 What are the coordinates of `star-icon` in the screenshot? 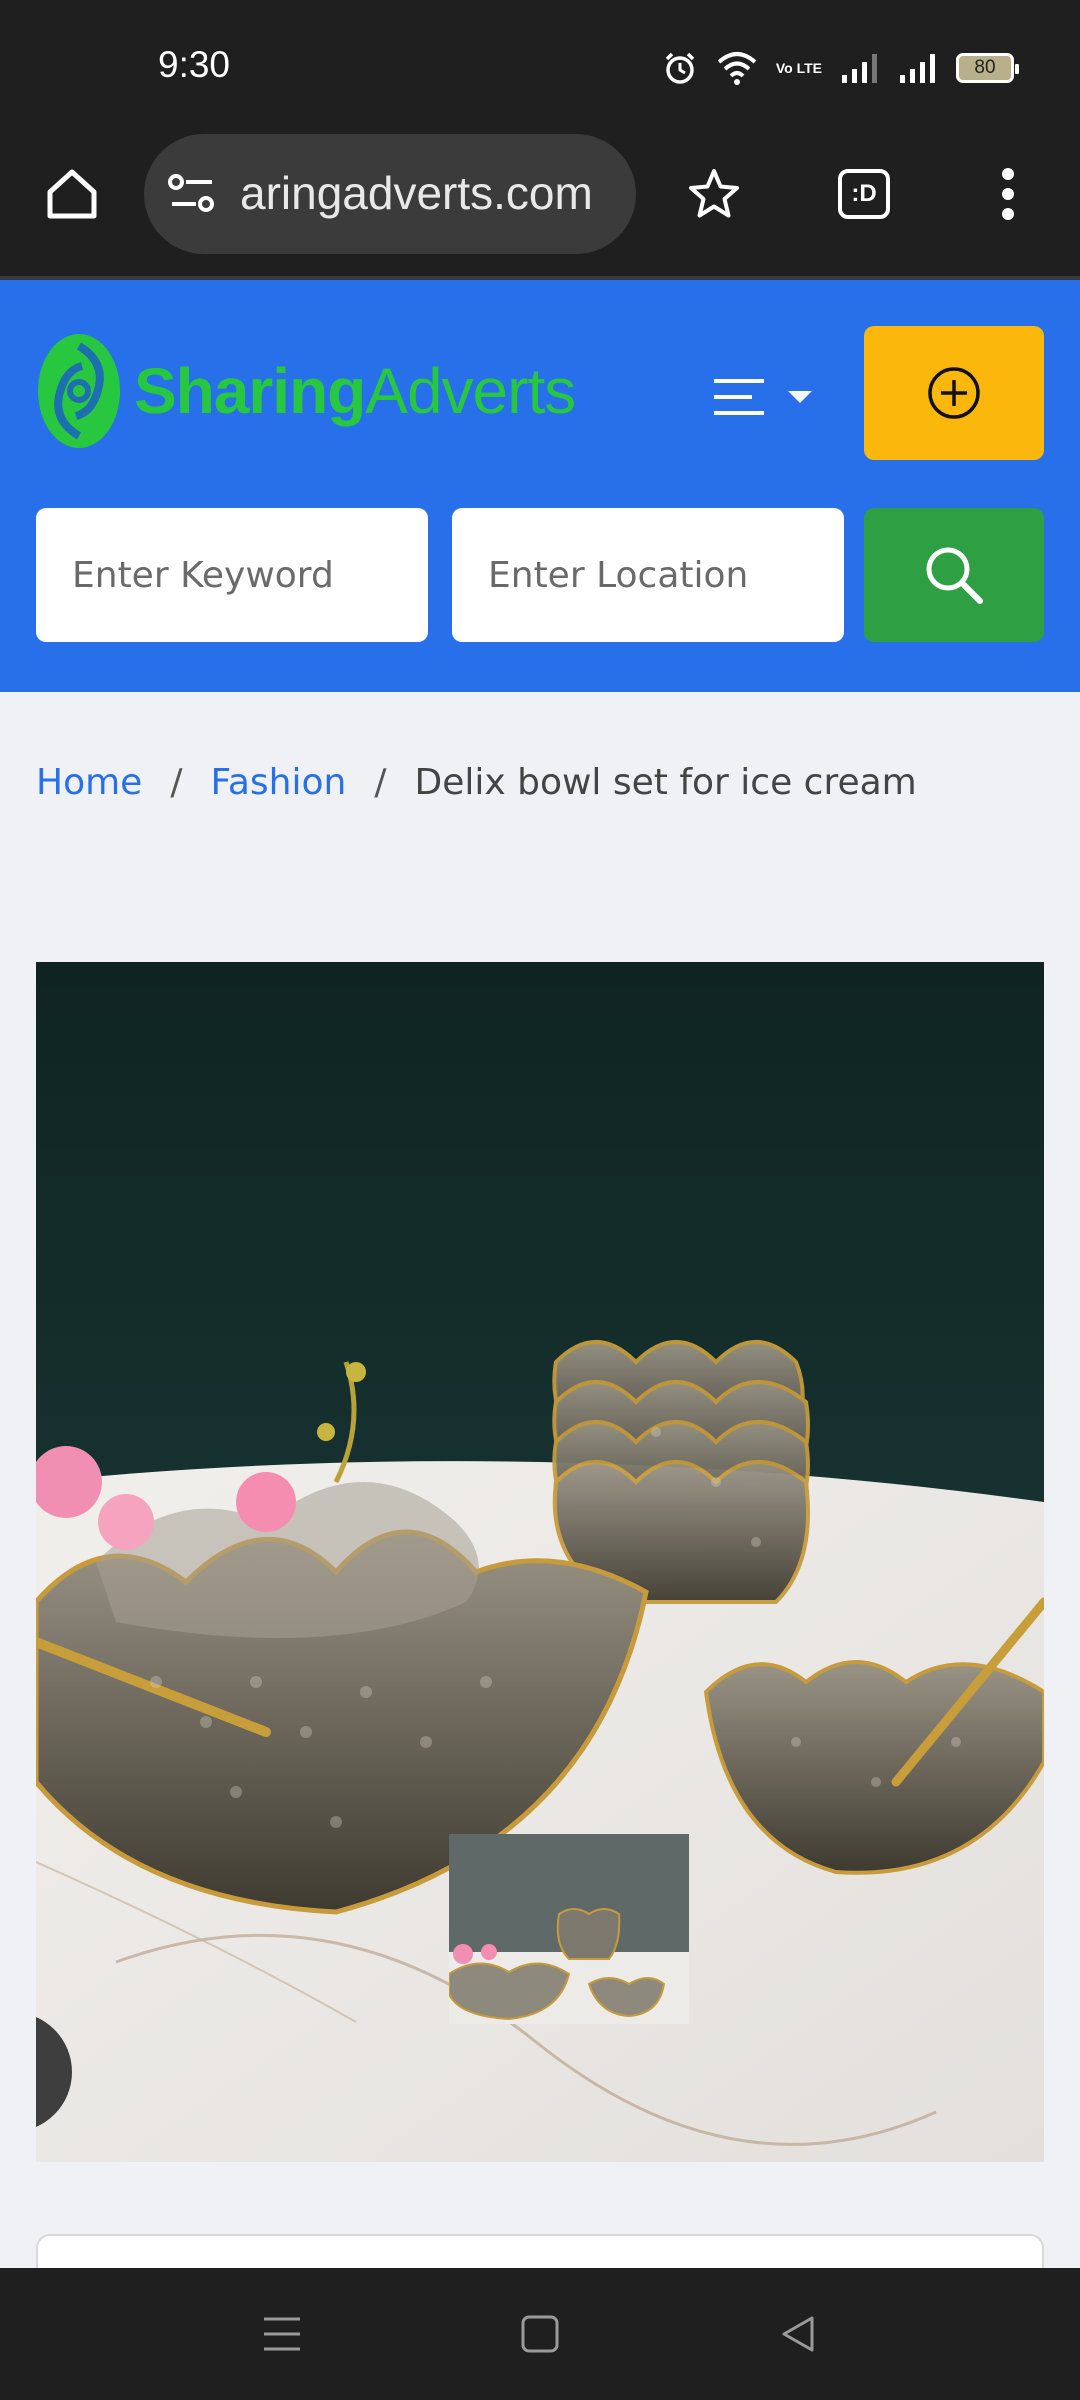 It's located at (714, 193).